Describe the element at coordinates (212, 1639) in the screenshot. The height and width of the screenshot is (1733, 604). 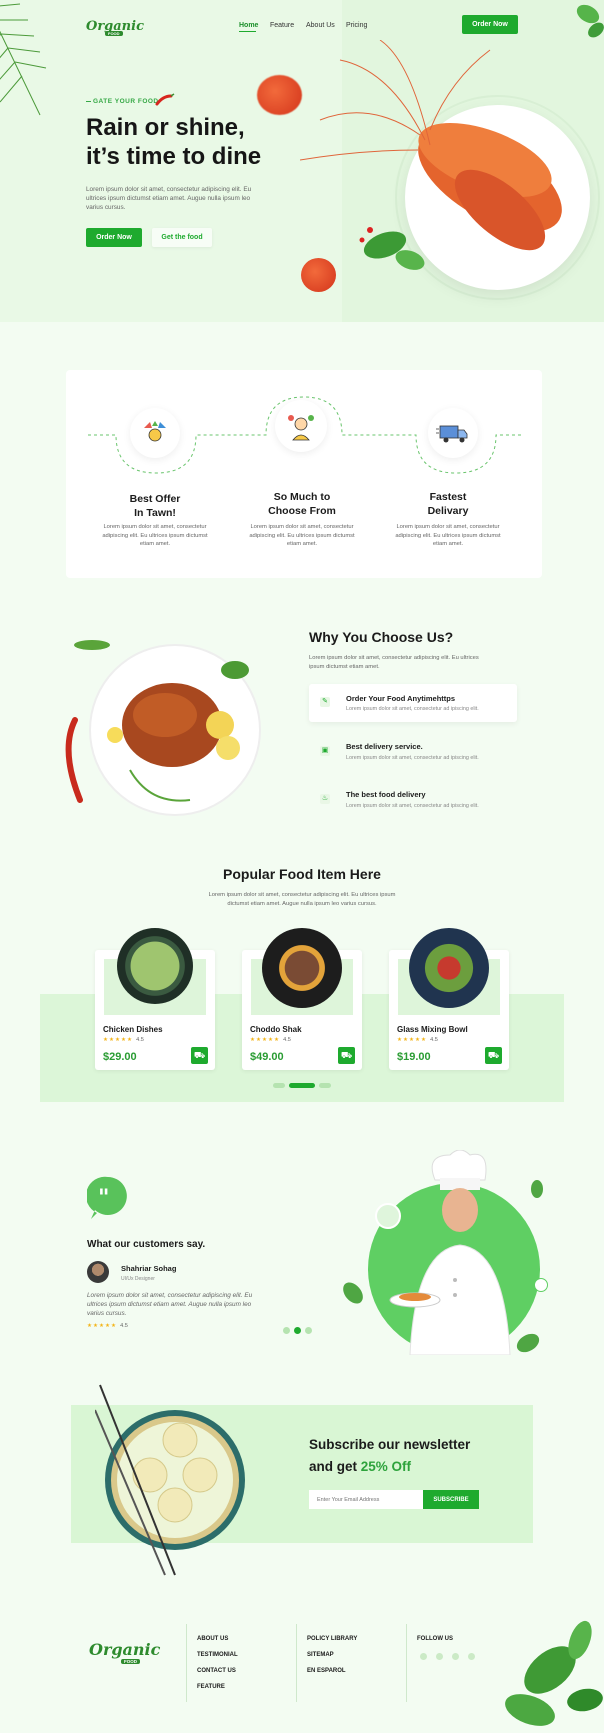
I see `footer-link-about: ABOUT US` at that location.